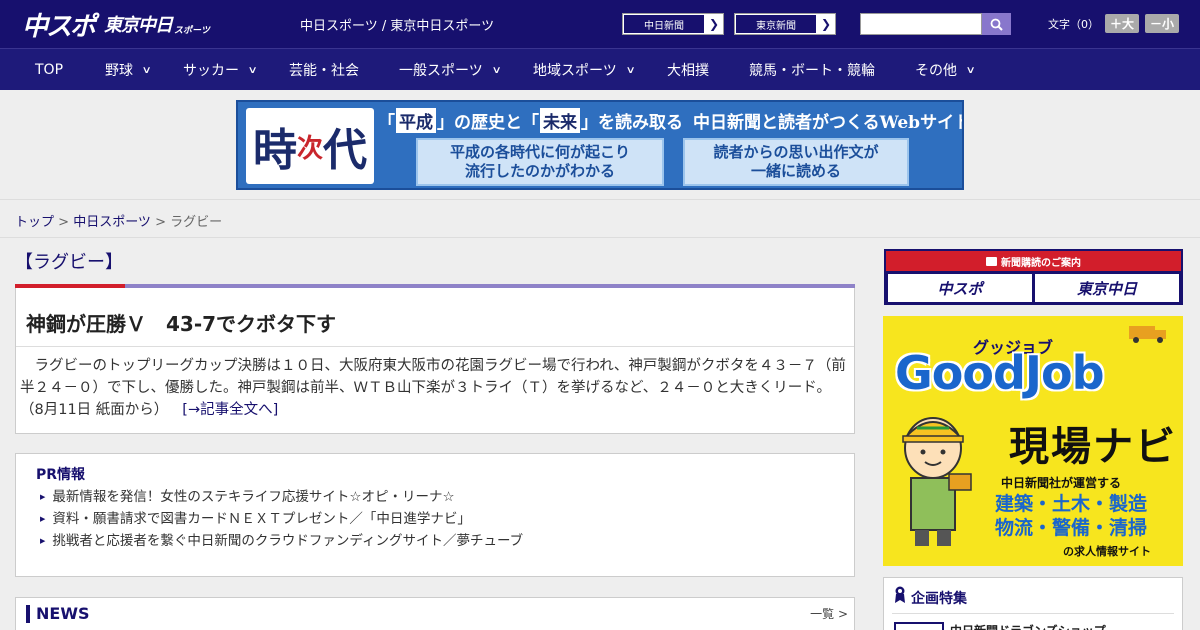 Image resolution: width=1200 pixels, height=630 pixels. Describe the element at coordinates (345, 150) in the screenshot. I see `banner-logo-char: 代` at that location.